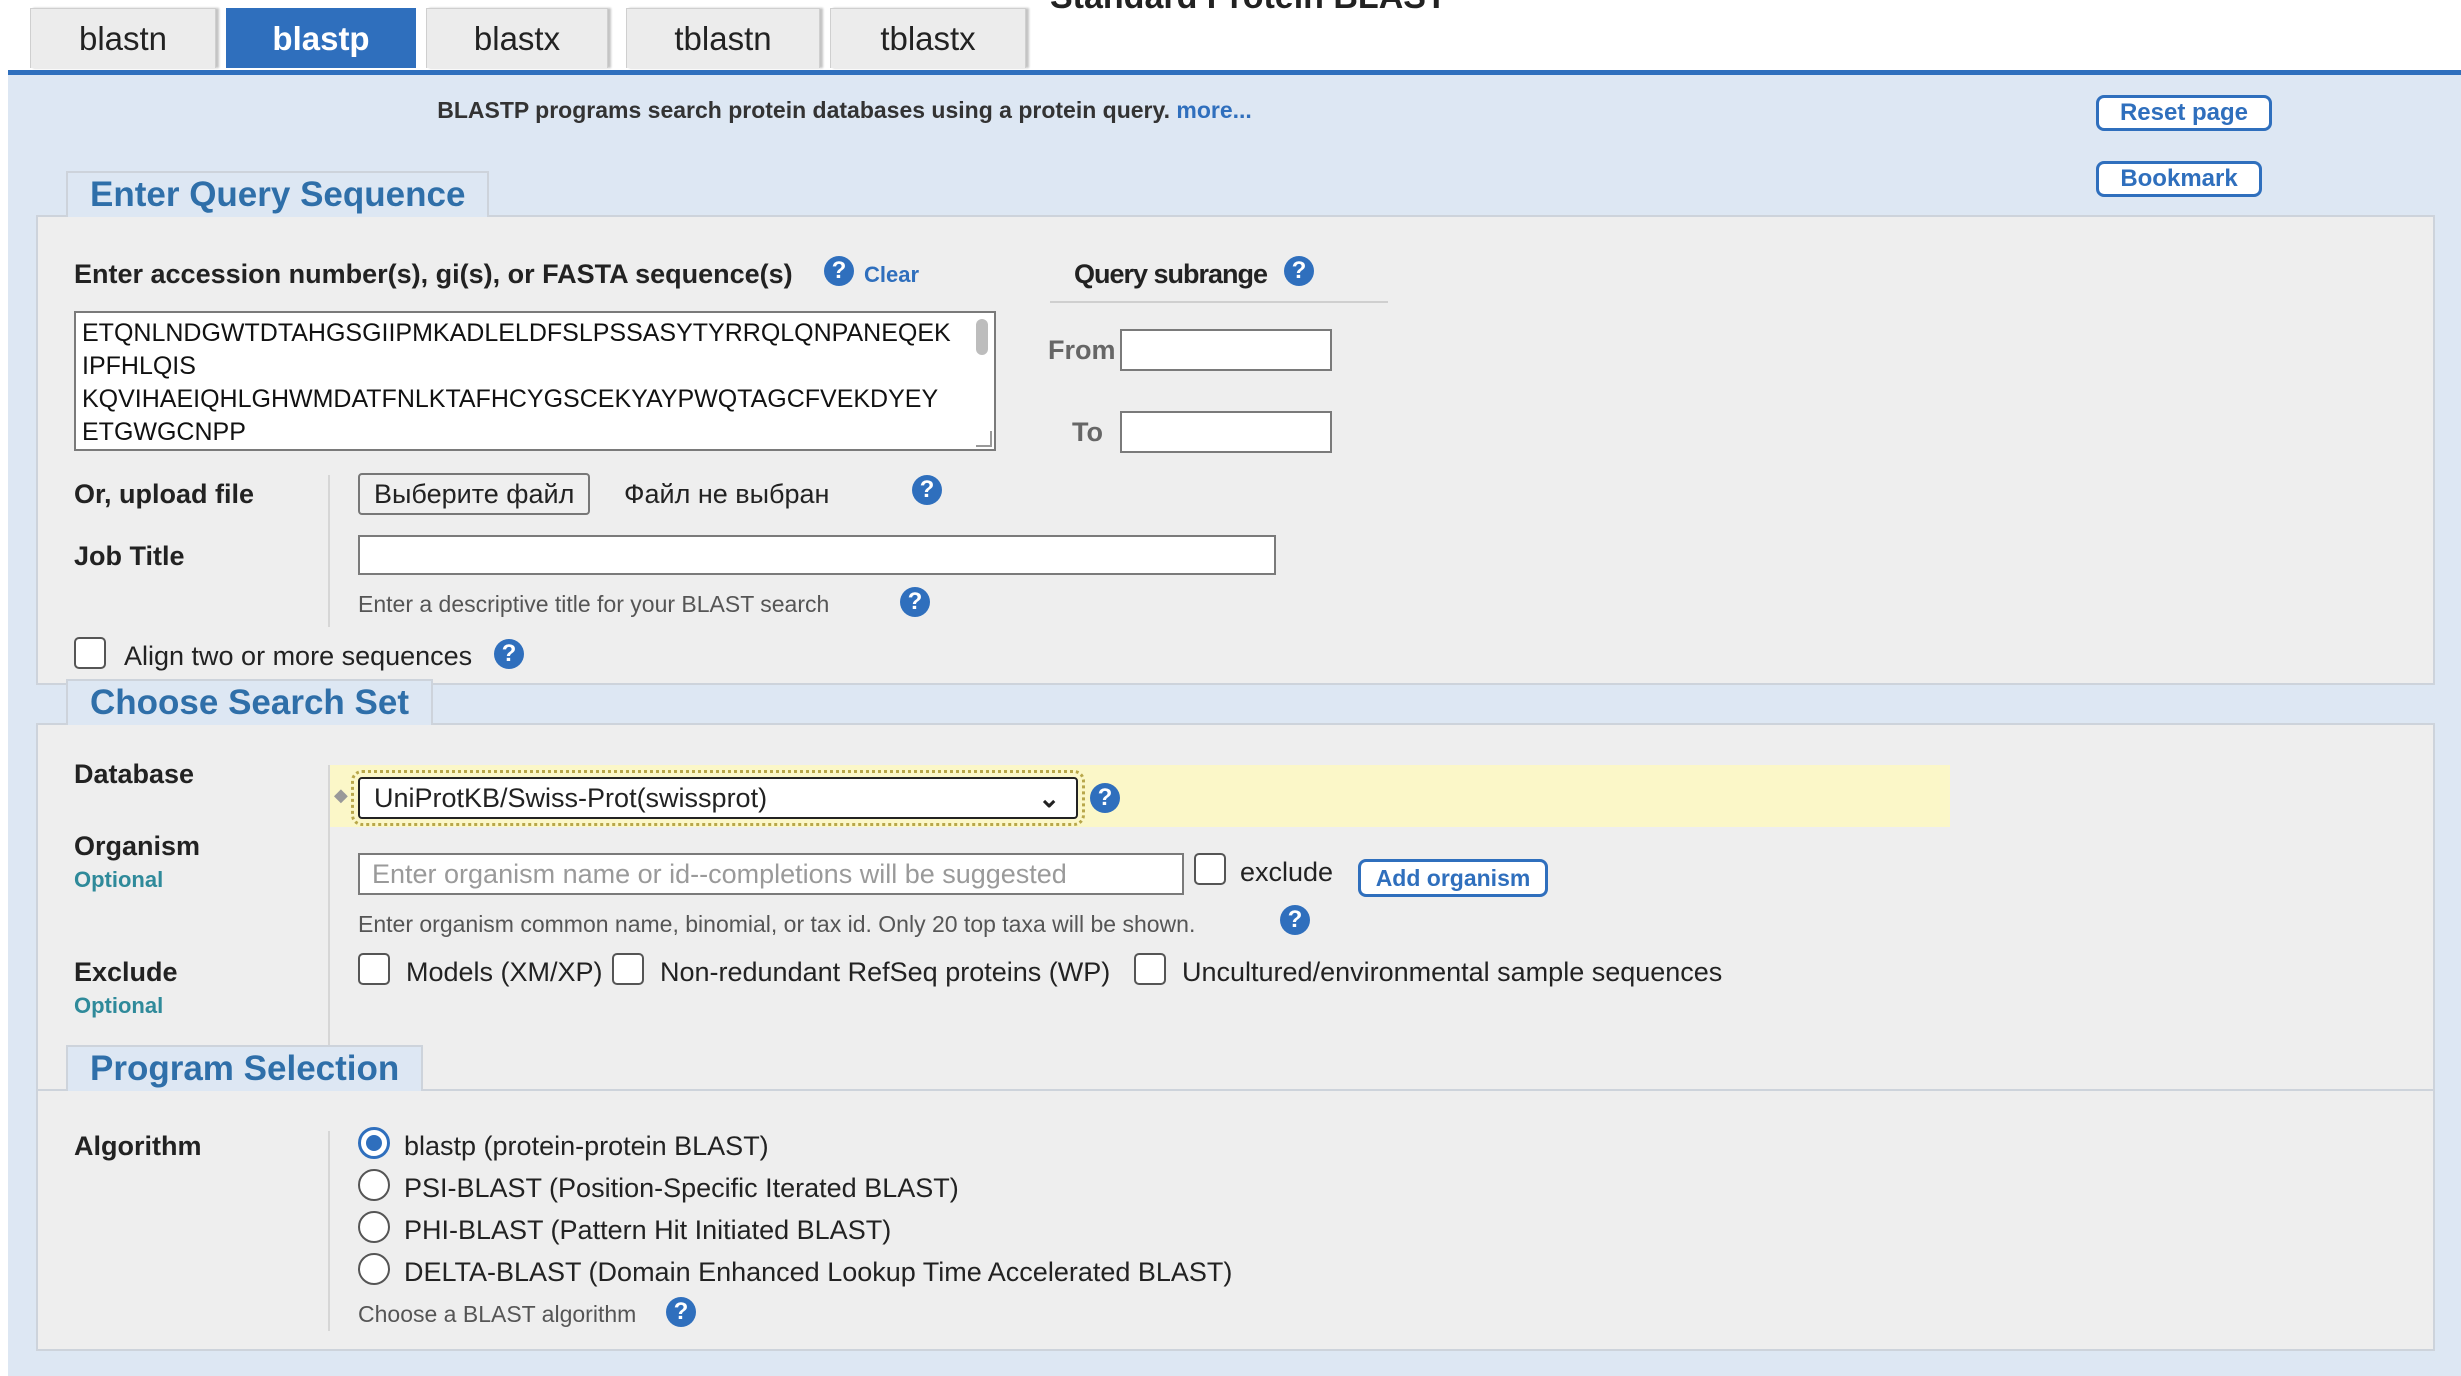  Describe the element at coordinates (1248, 8) in the screenshot. I see `page-heading: Standard Protein BLAST` at that location.